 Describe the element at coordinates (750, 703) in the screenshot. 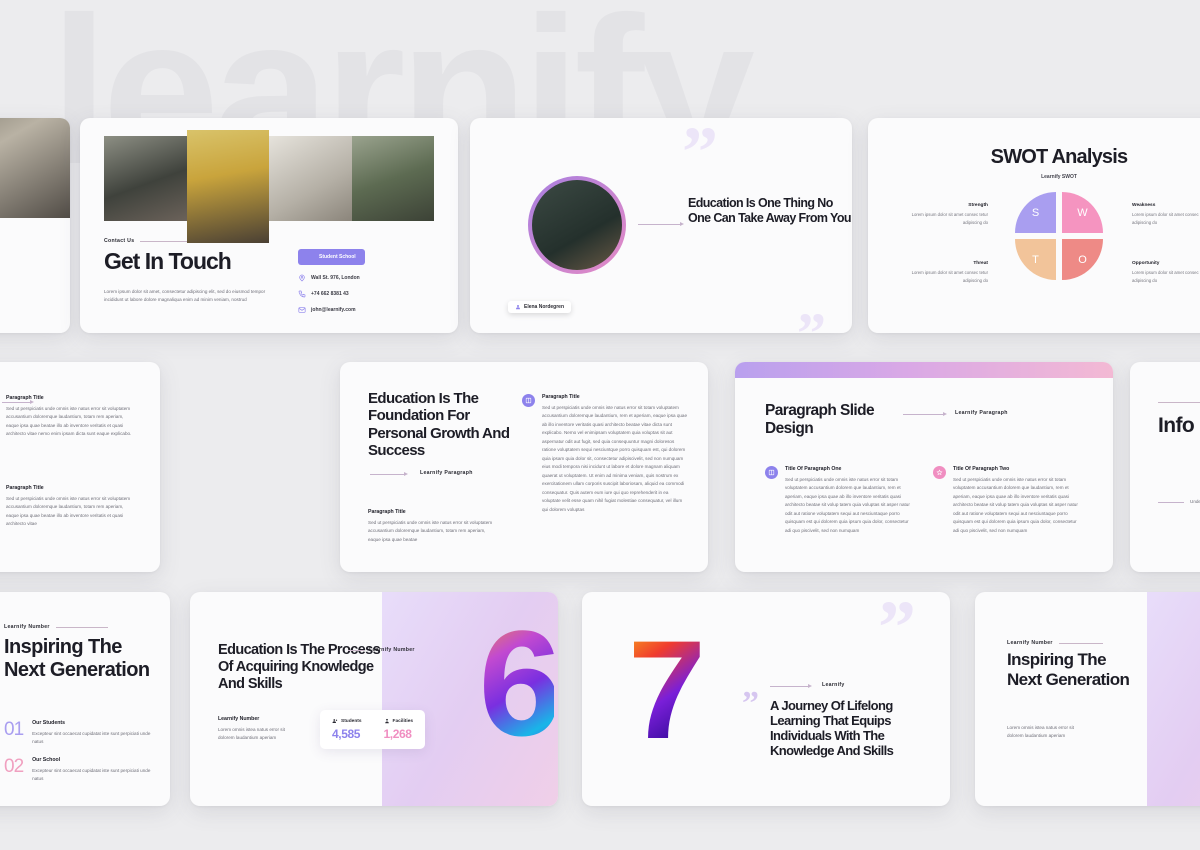

I see `quote-mark-small-icon: ”` at that location.